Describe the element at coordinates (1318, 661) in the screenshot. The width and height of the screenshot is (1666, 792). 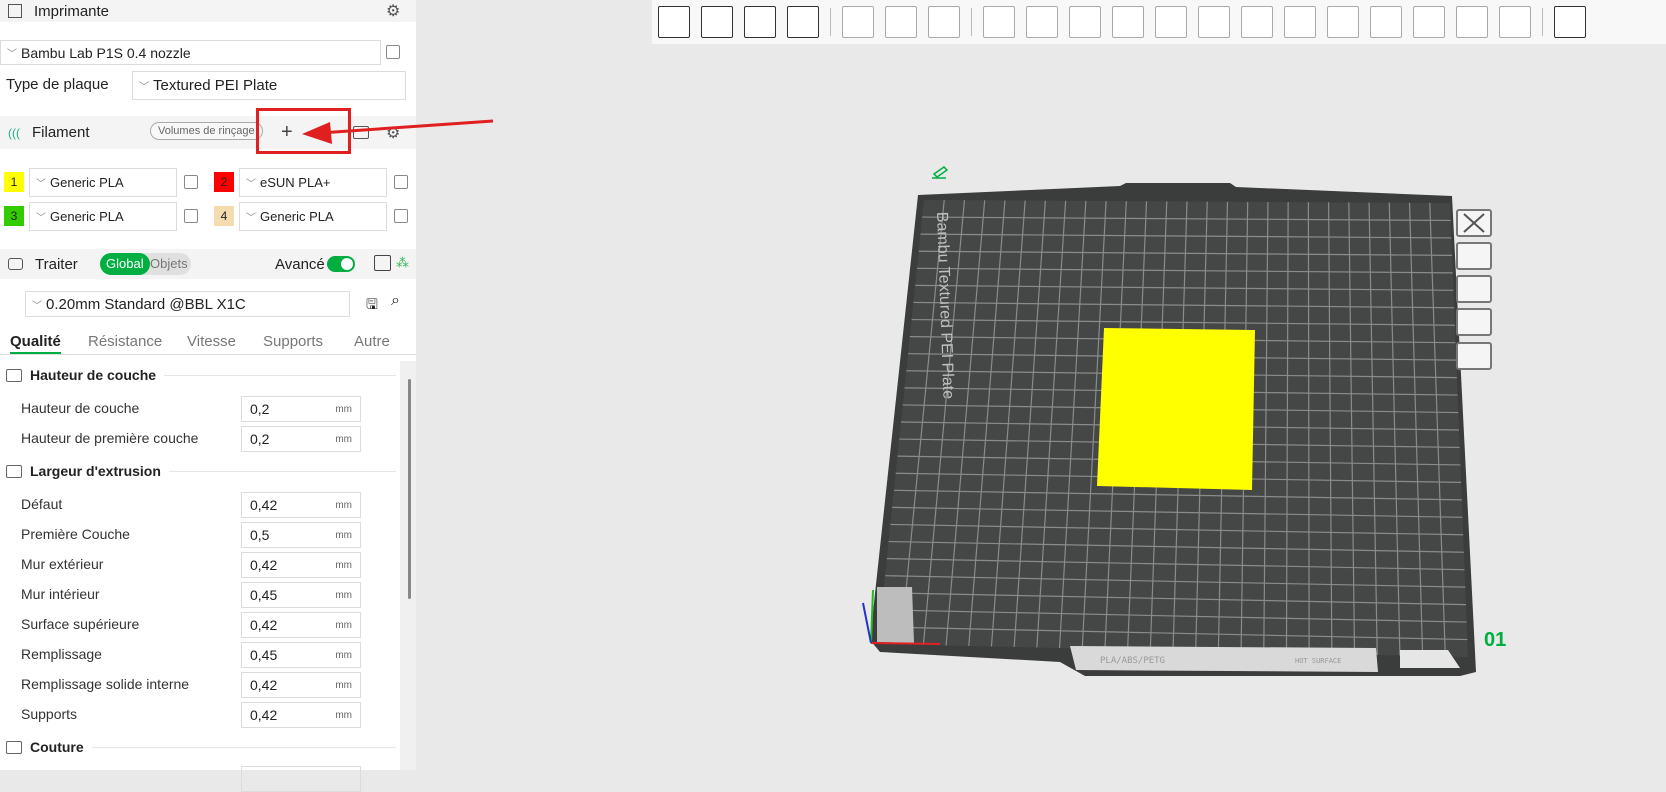
I see `plate-hot-label: HOT SURFACE` at that location.